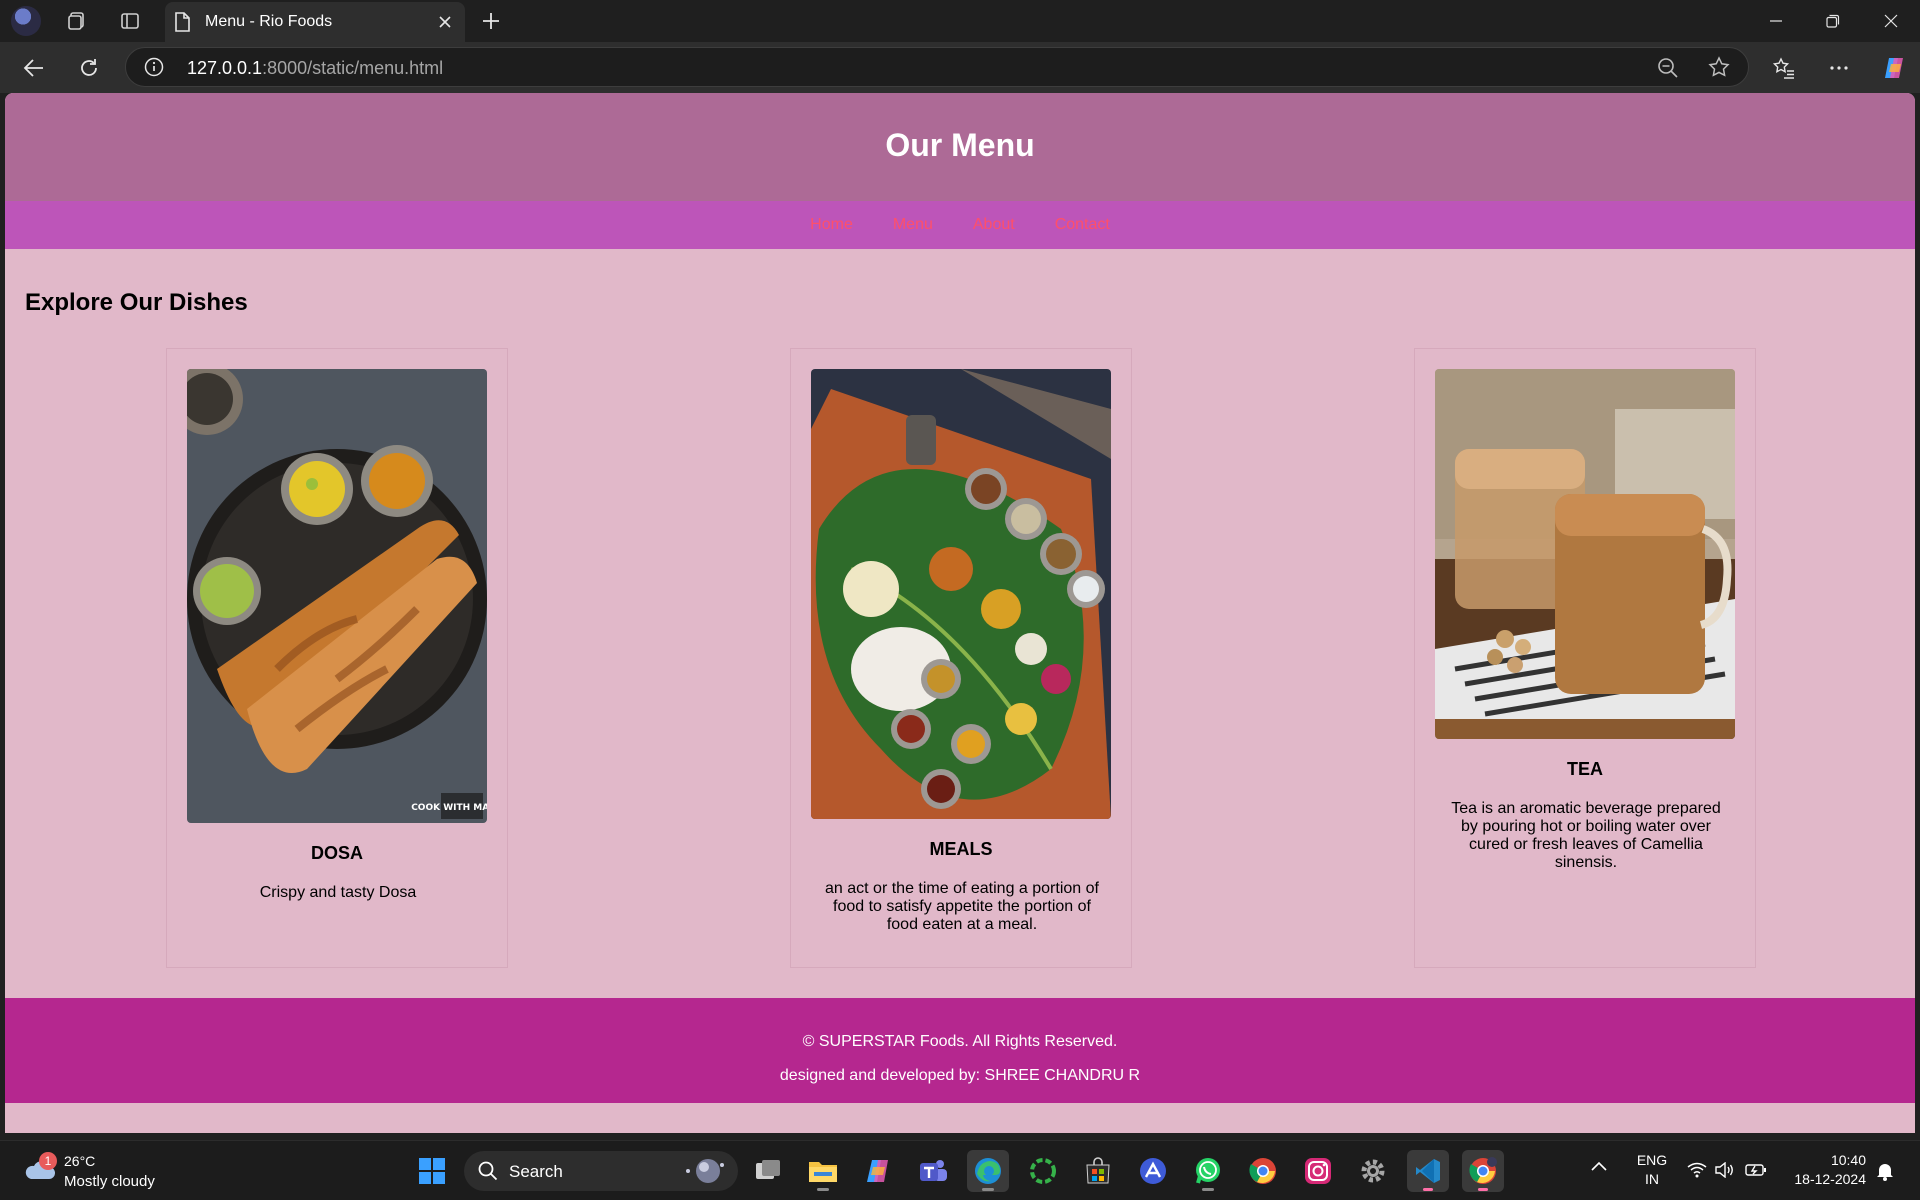 This screenshot has width=1920, height=1200. Describe the element at coordinates (1098, 1171) in the screenshot. I see `microsoft-store-icon` at that location.